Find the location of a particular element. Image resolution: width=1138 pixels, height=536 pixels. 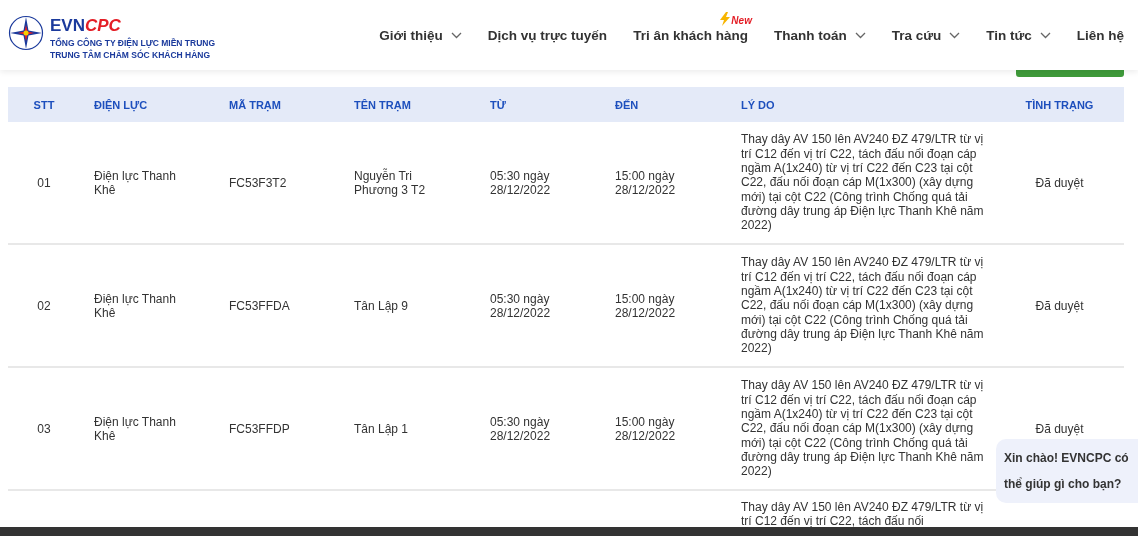

column-header: TỪ is located at coordinates (538, 104).